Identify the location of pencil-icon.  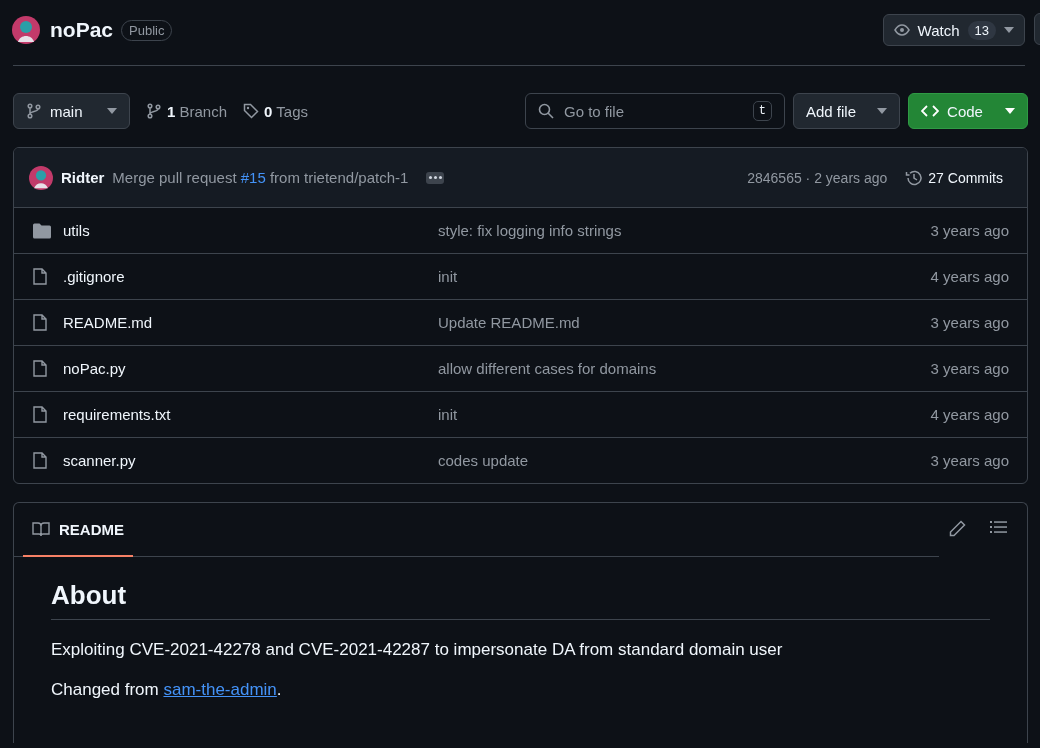
(957, 528).